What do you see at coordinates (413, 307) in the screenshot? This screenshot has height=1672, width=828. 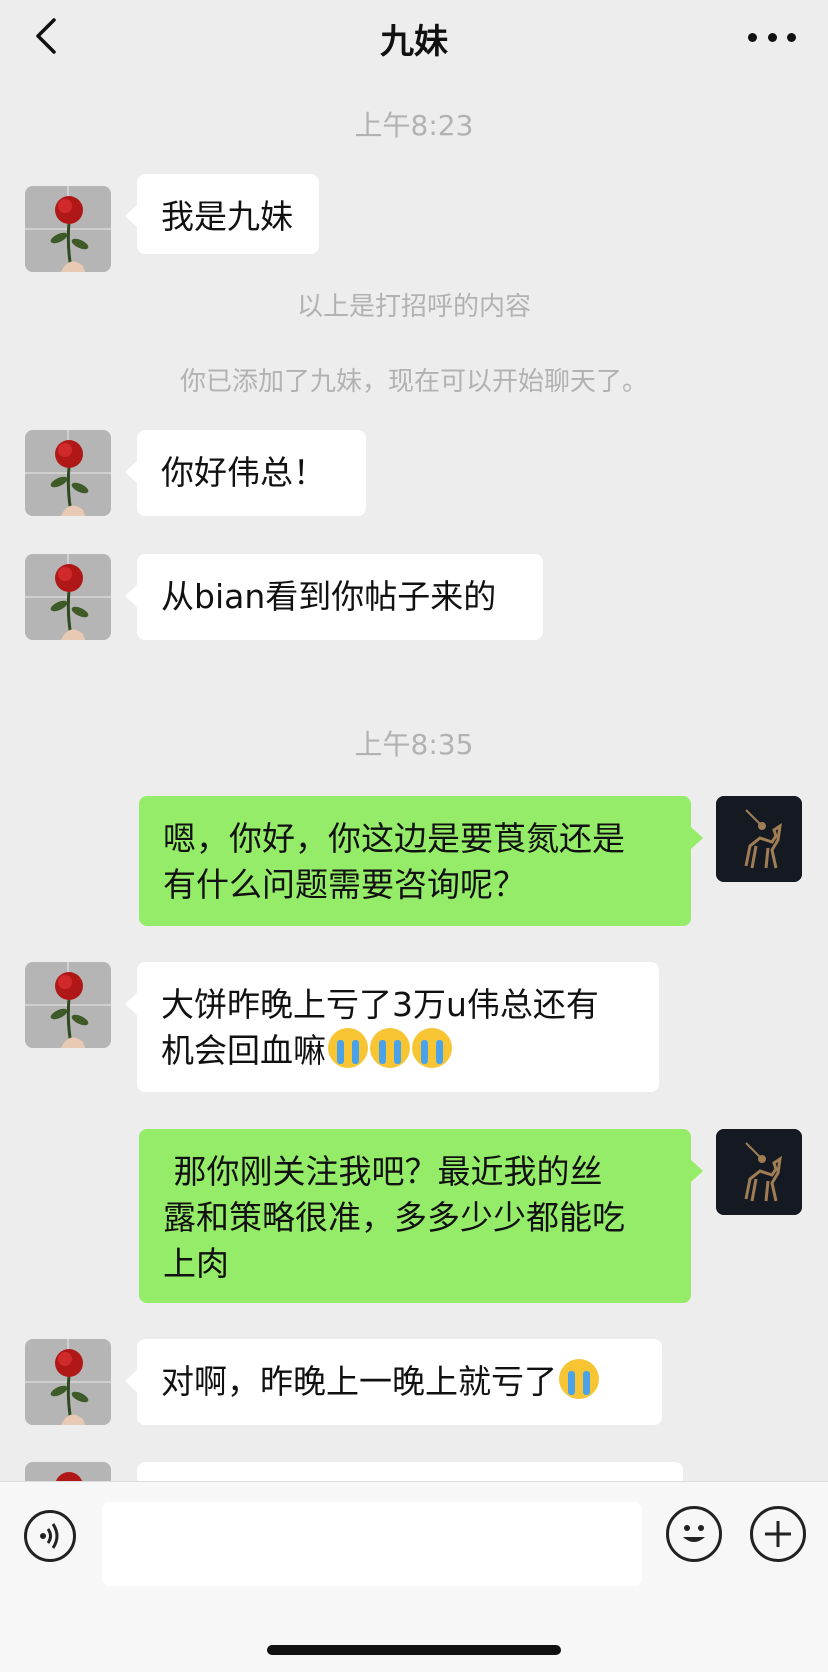 I see `system-notice: 以上是打招呼的内容` at bounding box center [413, 307].